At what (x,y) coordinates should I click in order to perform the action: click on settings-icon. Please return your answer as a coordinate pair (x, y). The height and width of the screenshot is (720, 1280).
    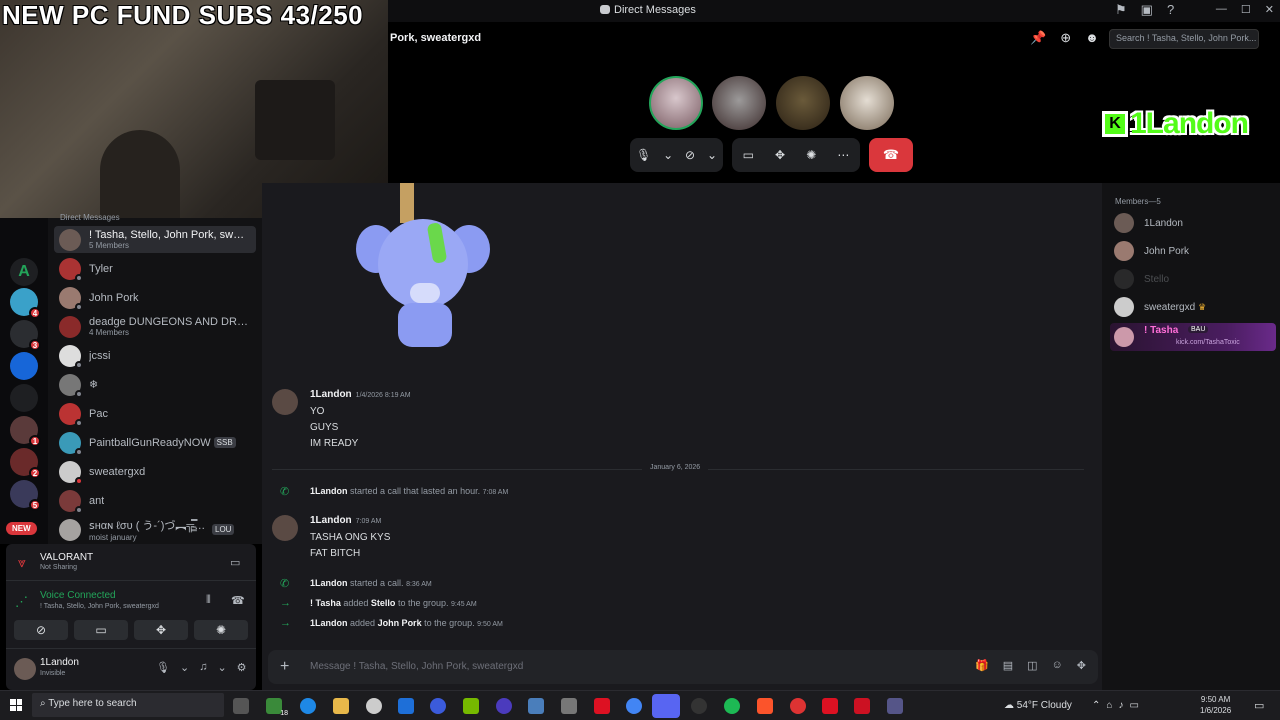
    Looking at the image, I should click on (569, 706).